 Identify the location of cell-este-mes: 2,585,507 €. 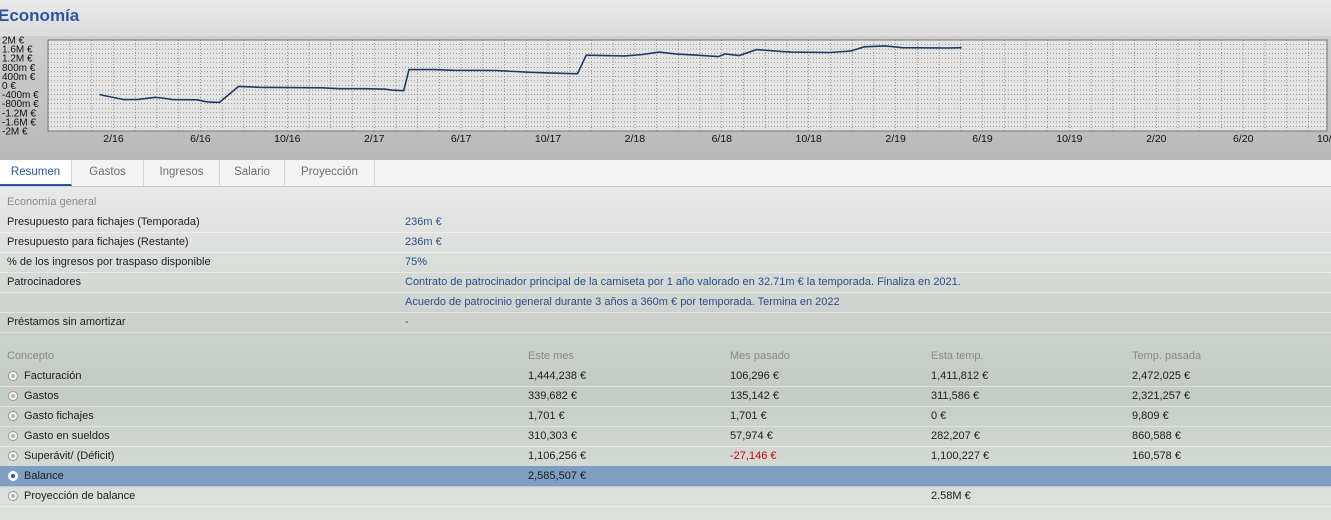
(557, 476).